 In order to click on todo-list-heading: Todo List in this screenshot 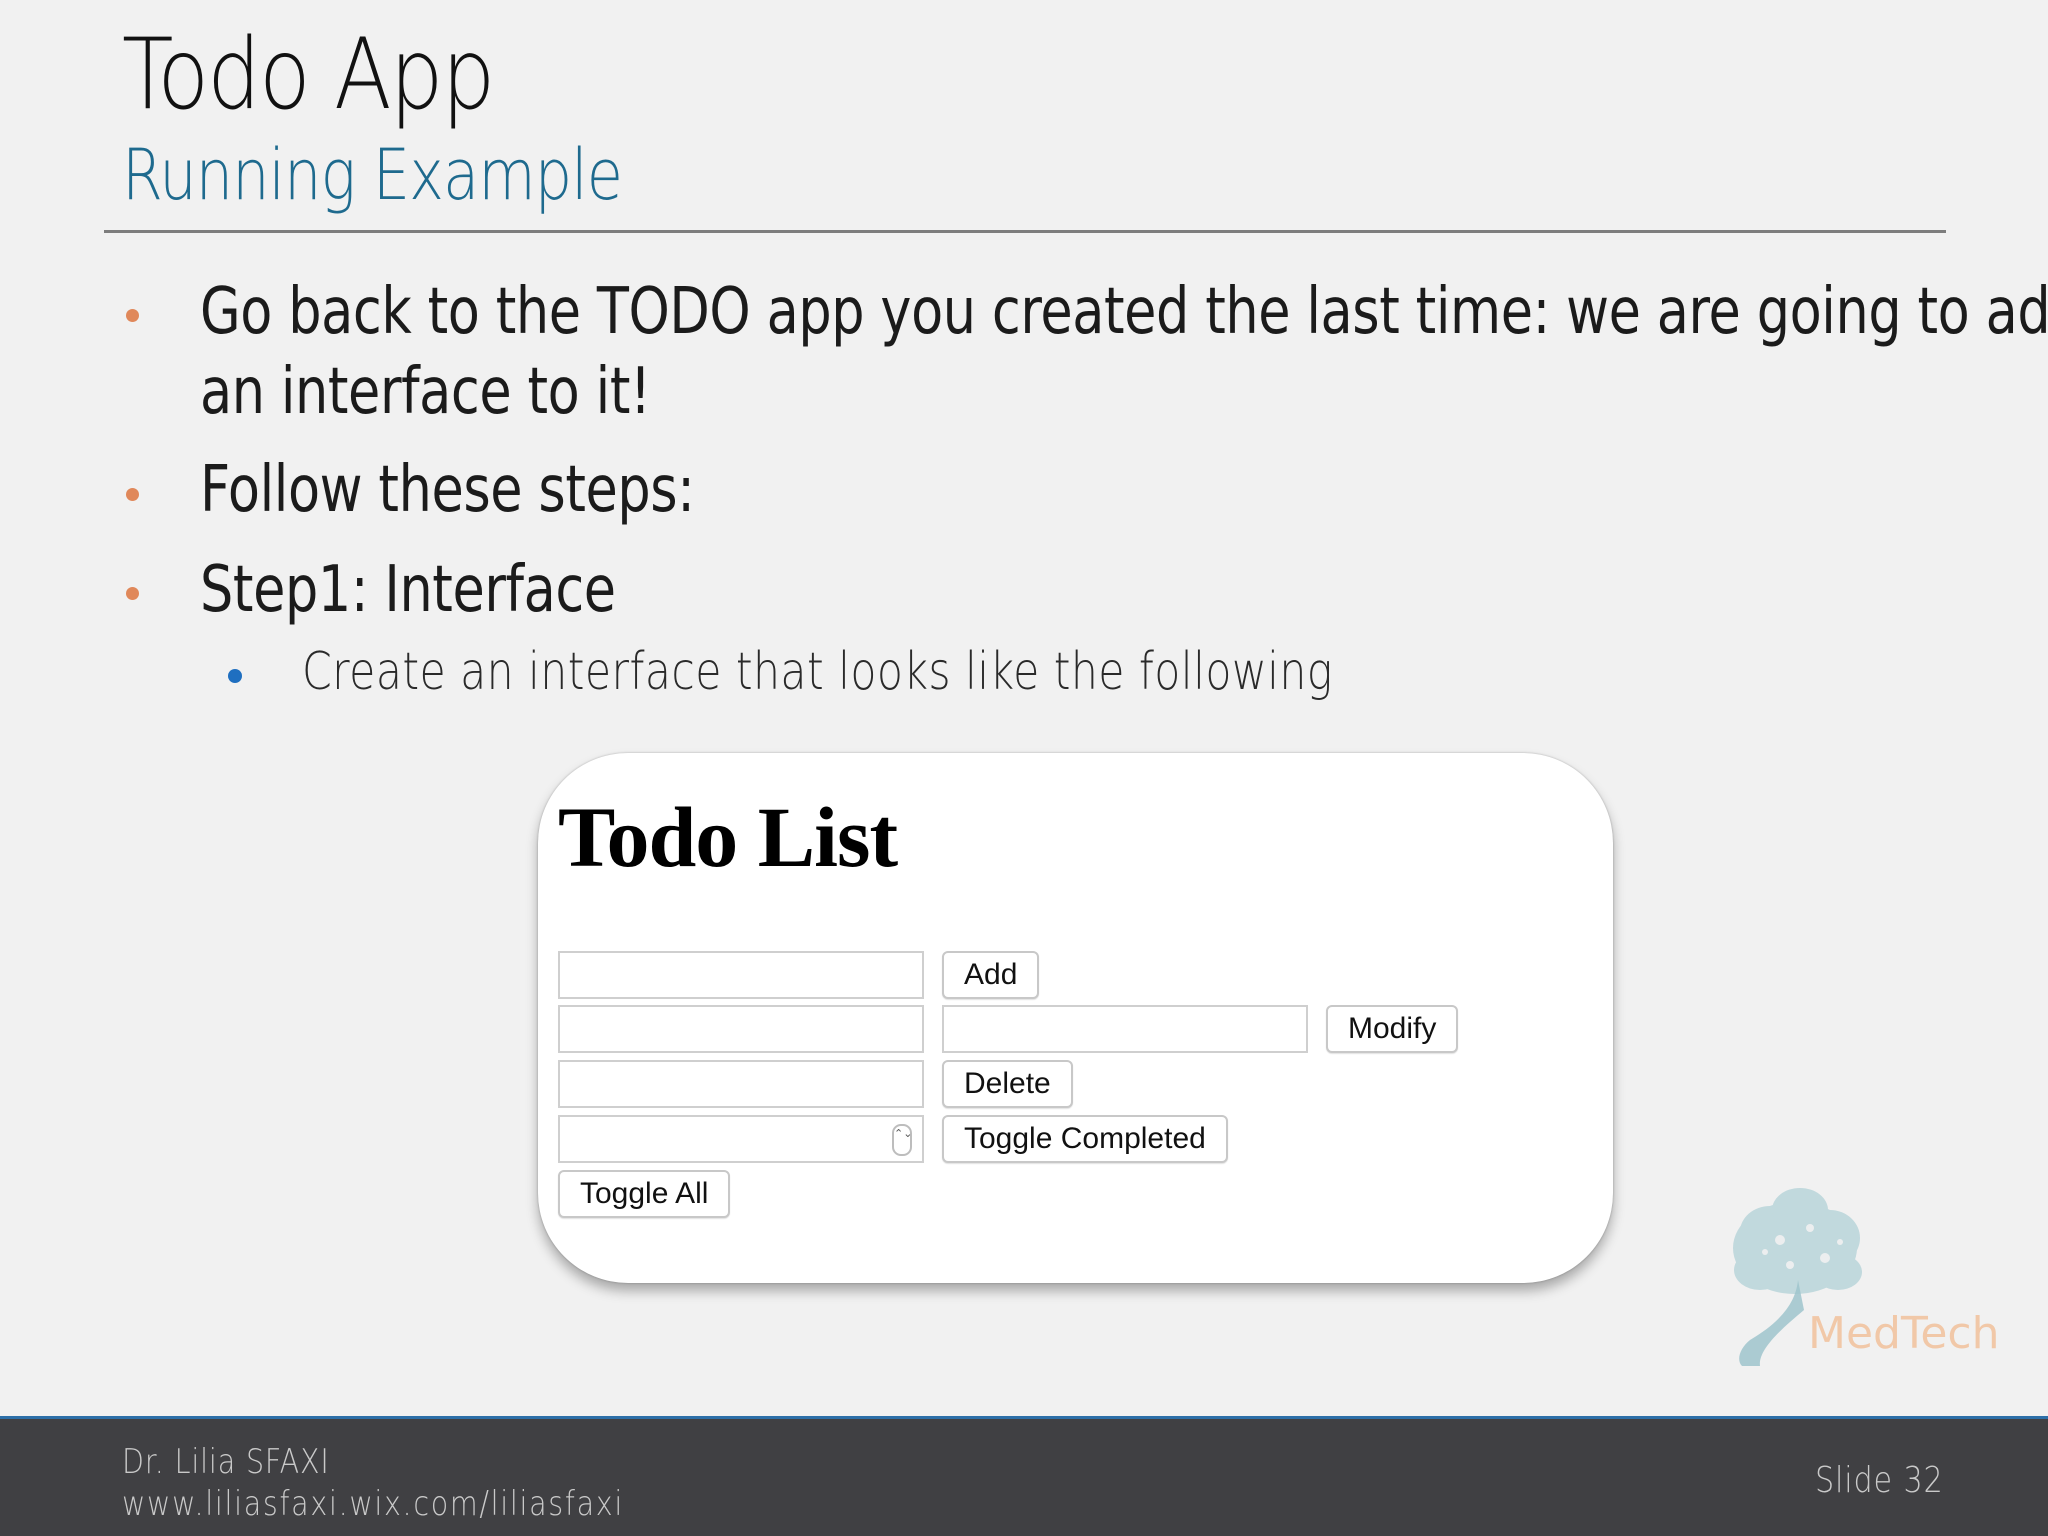, I will do `click(728, 837)`.